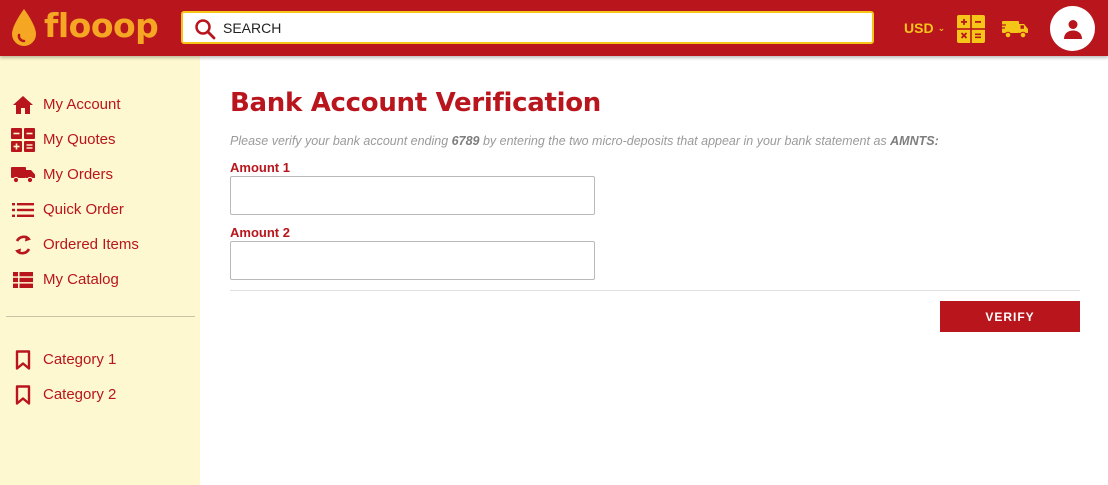  I want to click on category-nav: Category 1 Category 2, so click(58, 377).